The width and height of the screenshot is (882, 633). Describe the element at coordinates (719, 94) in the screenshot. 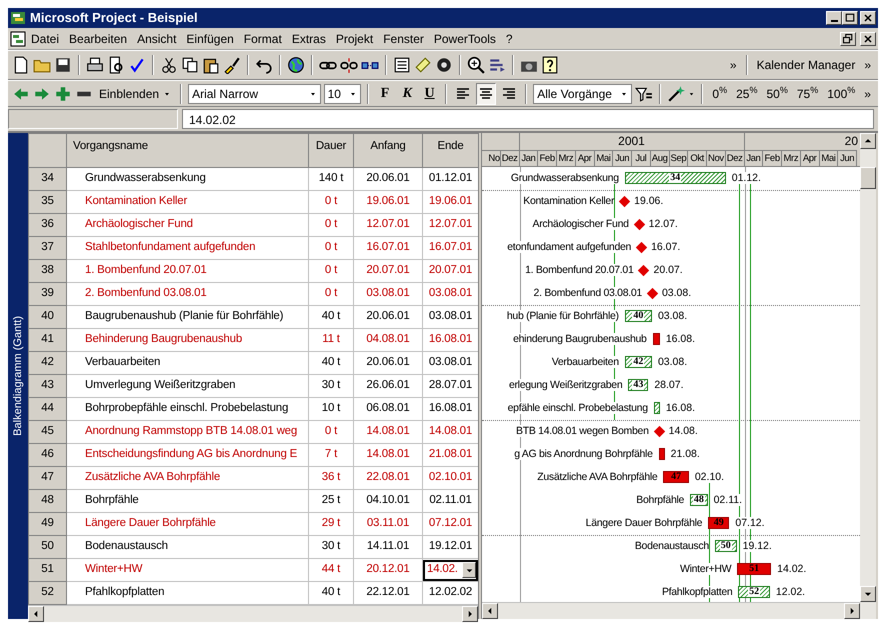

I see `percent-complete-button: 0$^{%}$` at that location.